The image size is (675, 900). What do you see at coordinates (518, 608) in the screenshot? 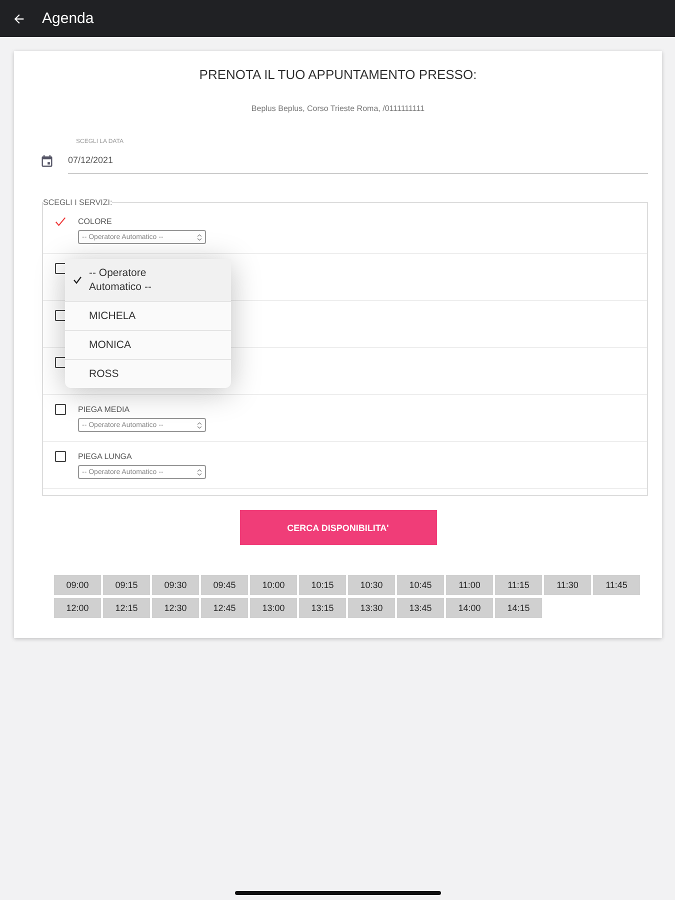
I see `time-slot: 14:15` at bounding box center [518, 608].